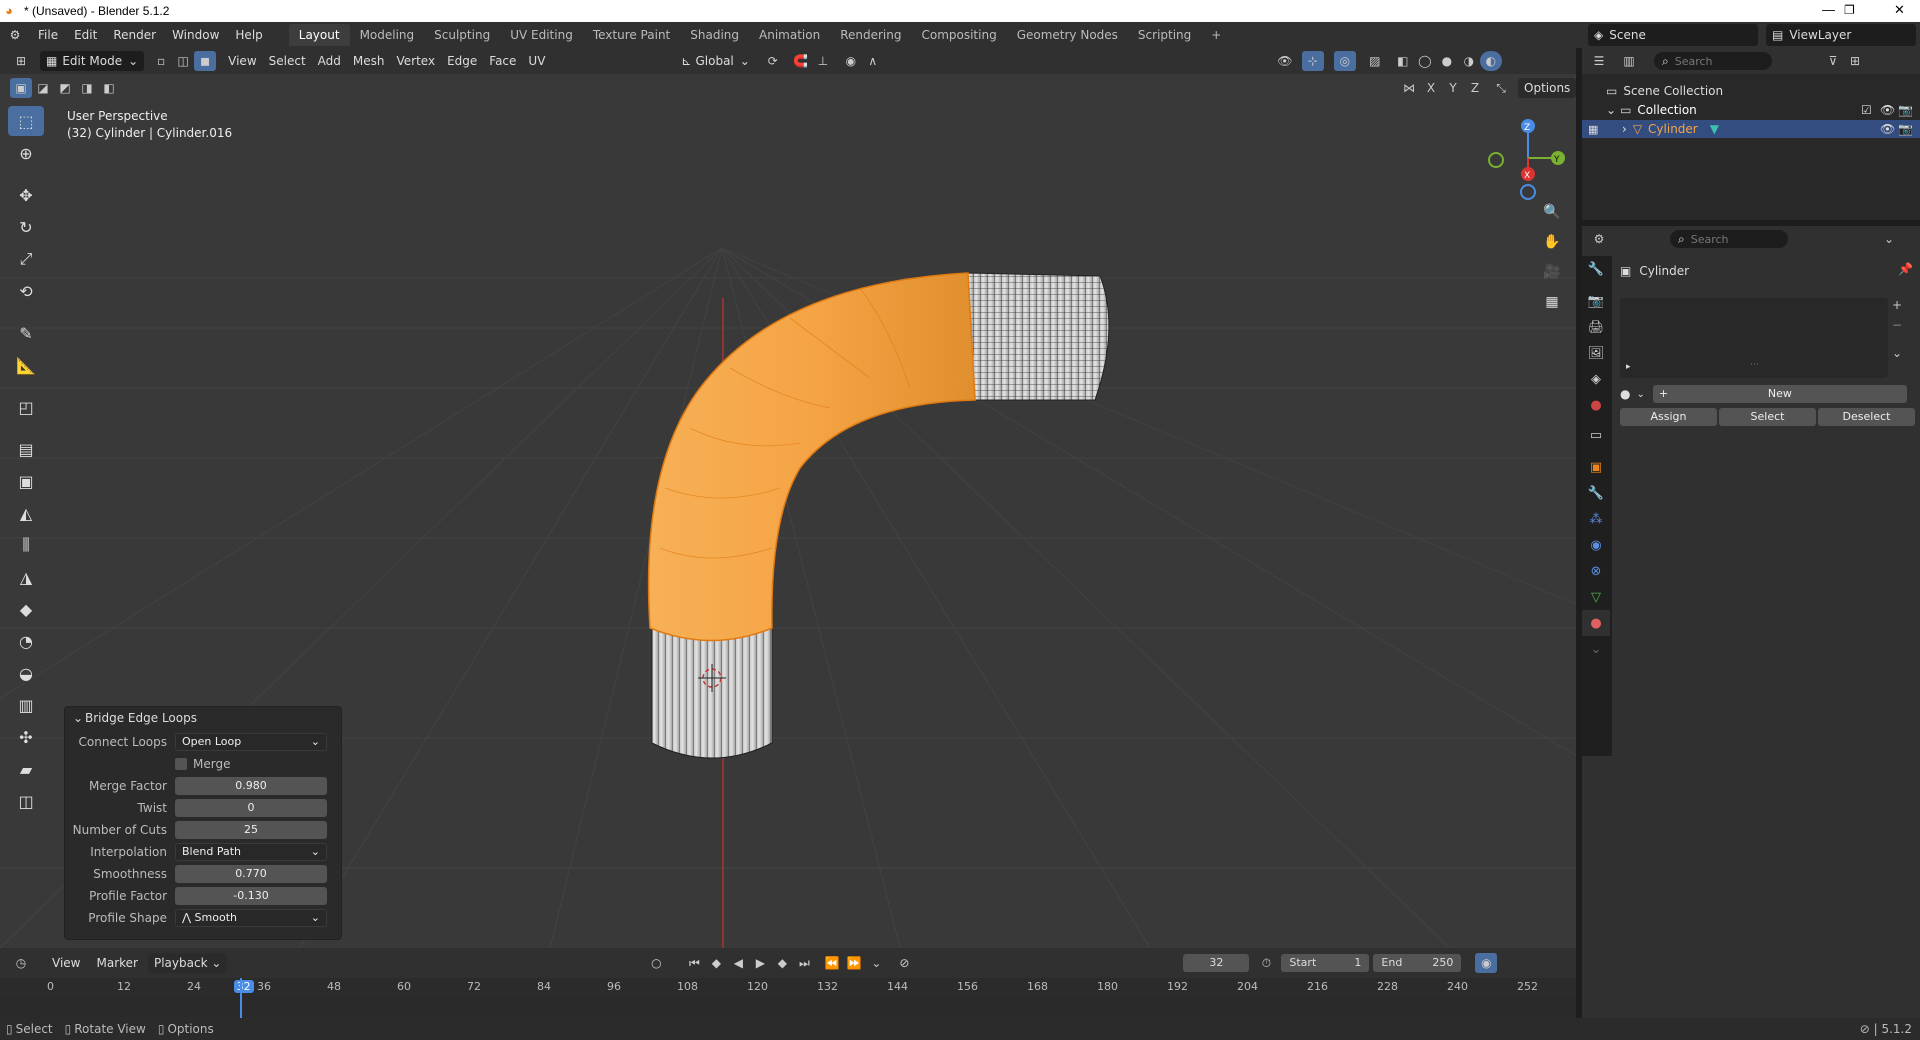 Image resolution: width=1920 pixels, height=1040 pixels. Describe the element at coordinates (1833, 61) in the screenshot. I see `filter-icon: ⊽` at that location.